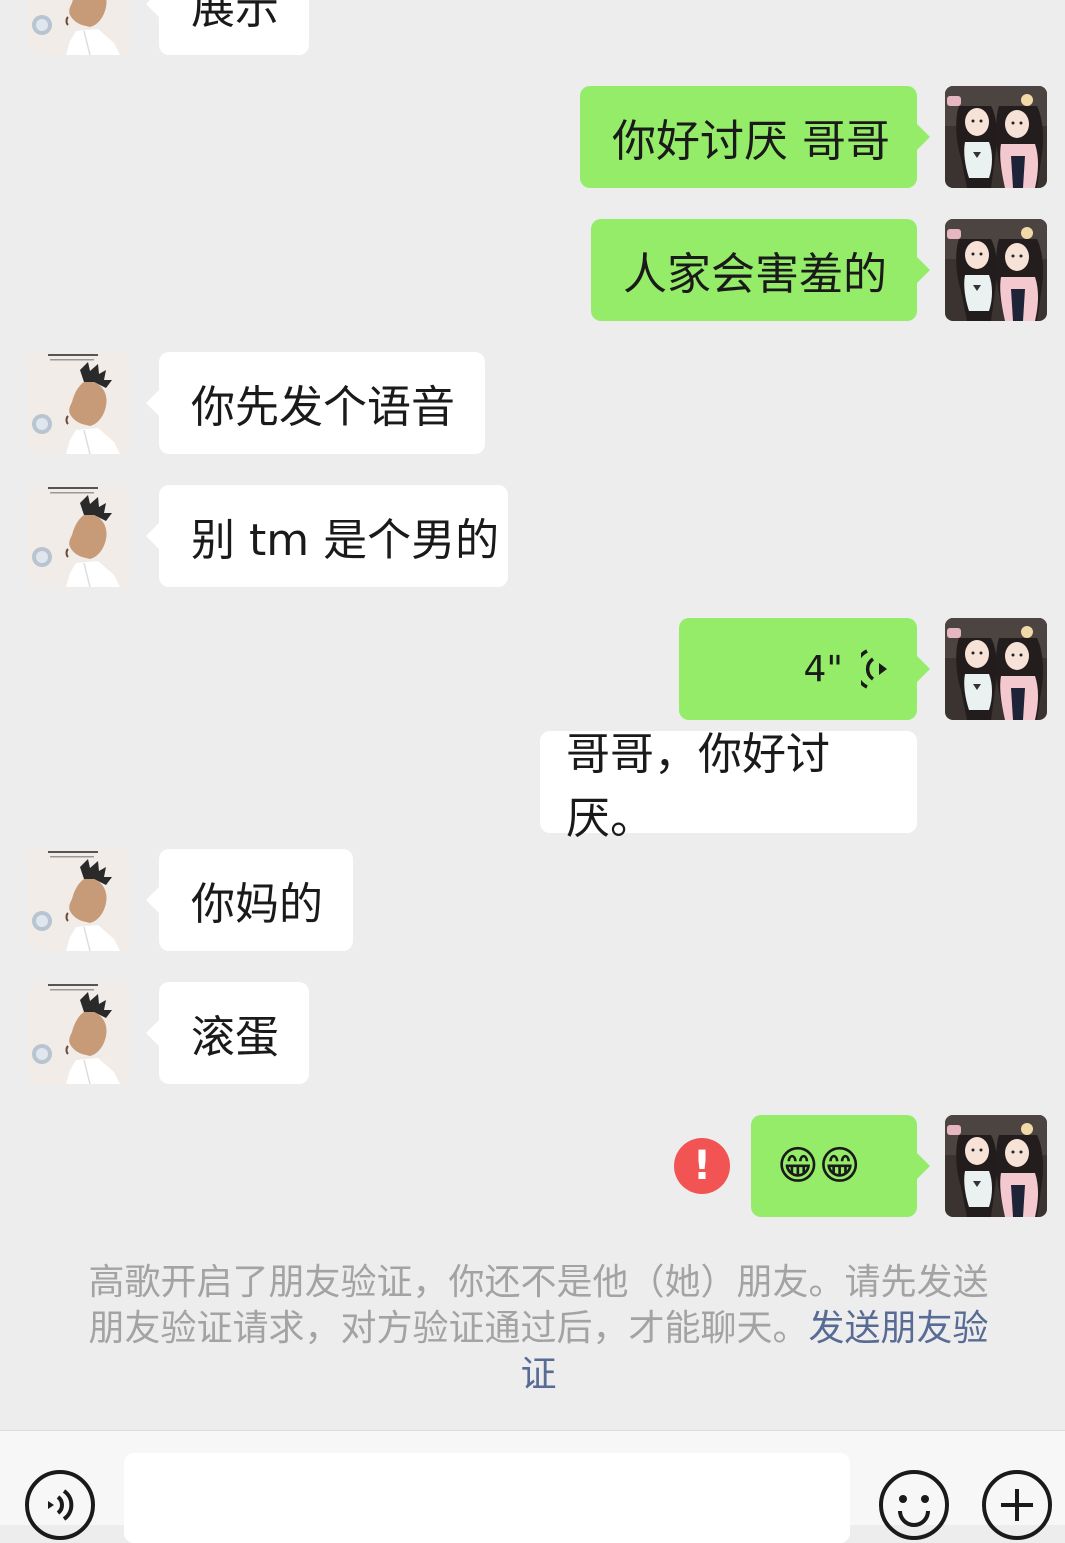 This screenshot has width=1065, height=1543. I want to click on message-bubble: 别 tm 是个男的, so click(327, 536).